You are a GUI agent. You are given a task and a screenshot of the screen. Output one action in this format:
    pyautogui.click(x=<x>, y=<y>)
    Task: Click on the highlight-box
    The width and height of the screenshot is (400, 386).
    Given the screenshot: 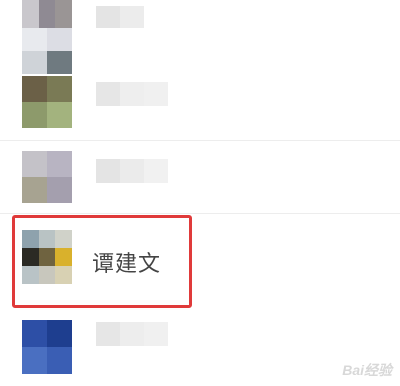 What is the action you would take?
    pyautogui.click(x=102, y=261)
    